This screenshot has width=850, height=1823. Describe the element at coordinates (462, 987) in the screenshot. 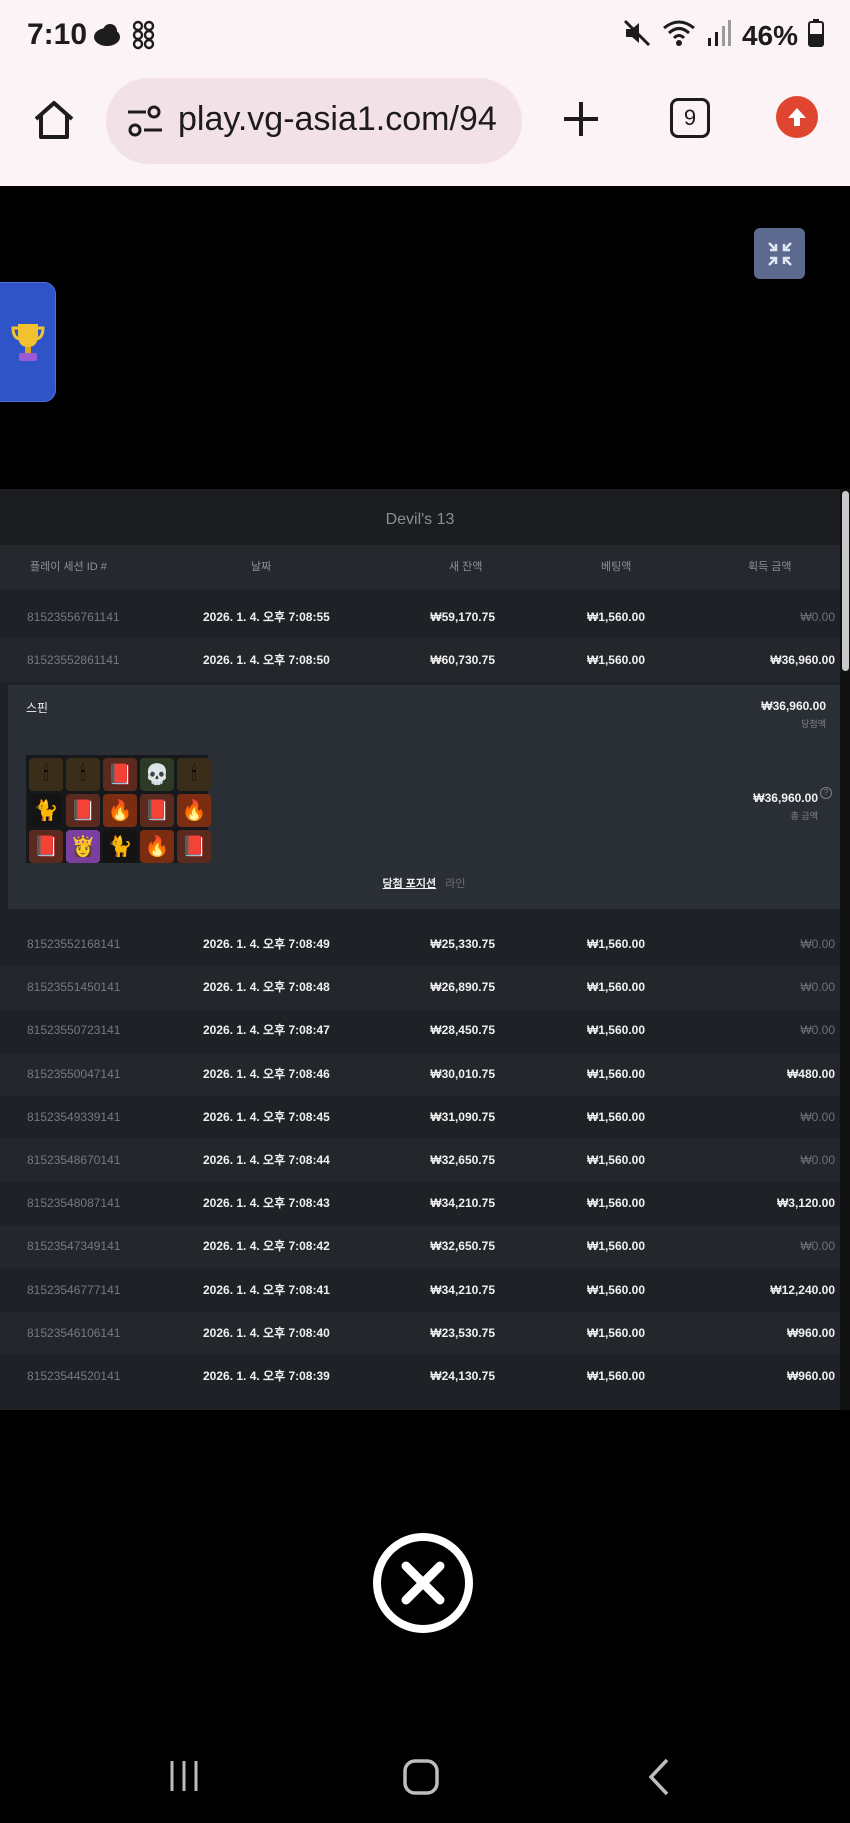

I see `balance-cell: ₩26,890.75` at that location.